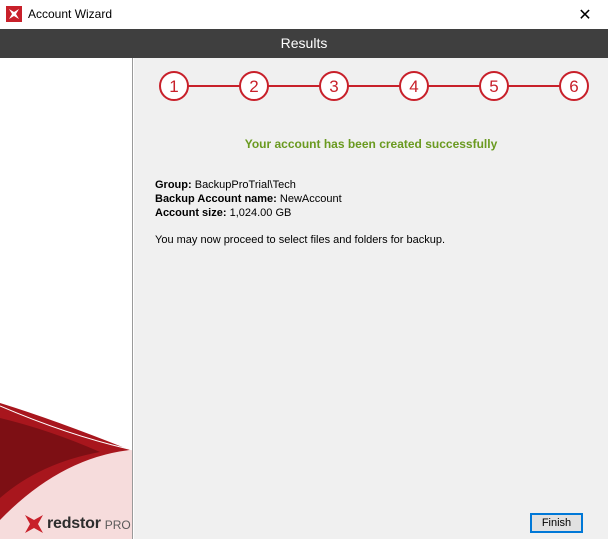 Image resolution: width=608 pixels, height=539 pixels. I want to click on step-2: 2, so click(254, 86).